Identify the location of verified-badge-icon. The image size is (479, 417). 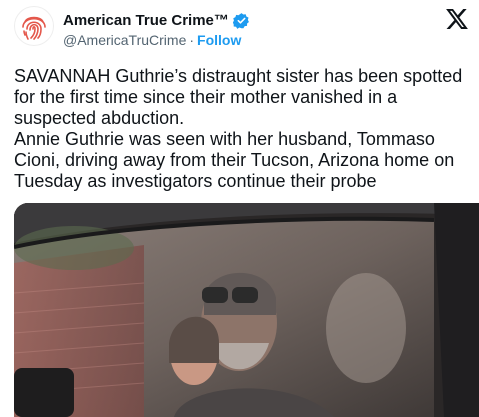
(240, 20).